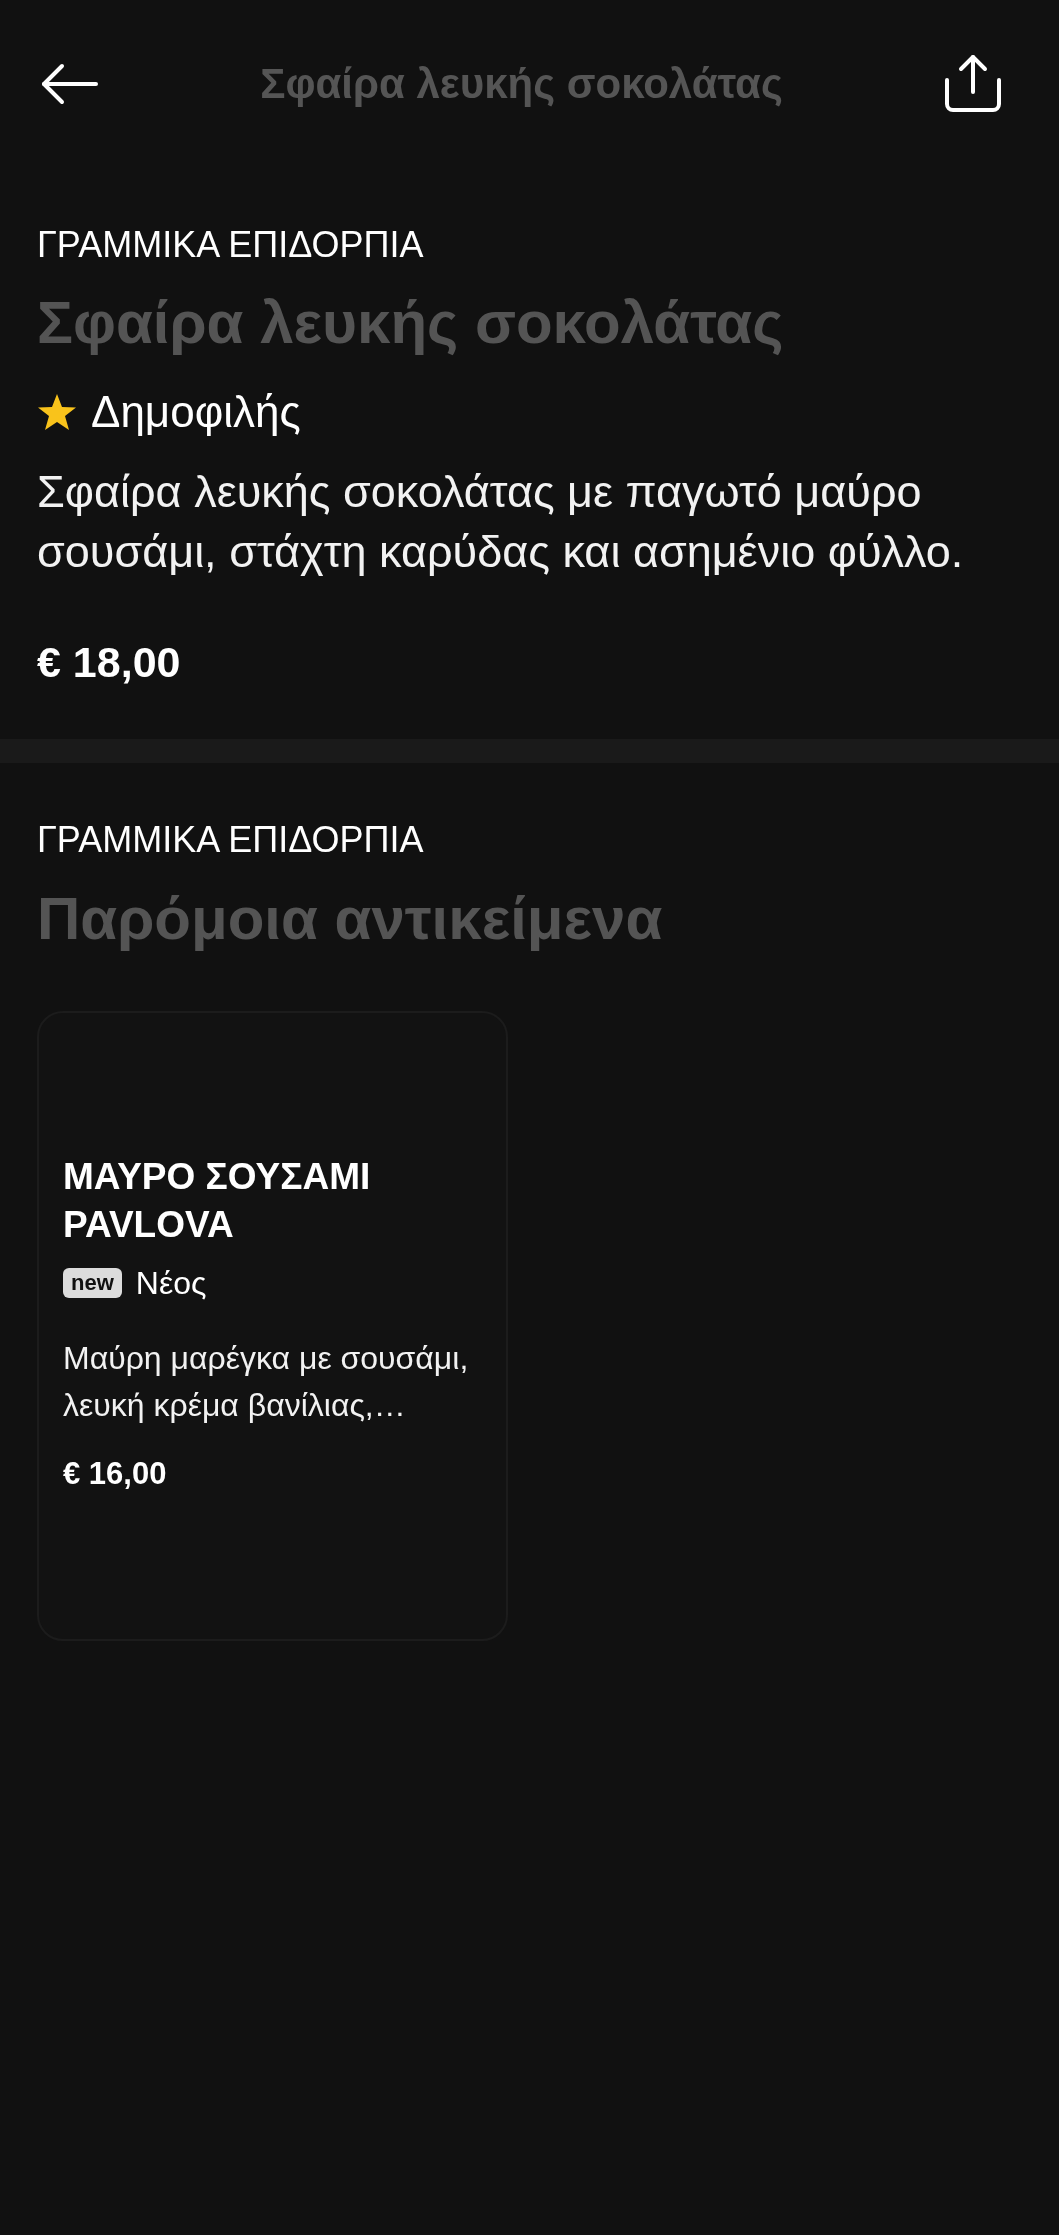 Image resolution: width=1059 pixels, height=2235 pixels. I want to click on share-button, so click(973, 84).